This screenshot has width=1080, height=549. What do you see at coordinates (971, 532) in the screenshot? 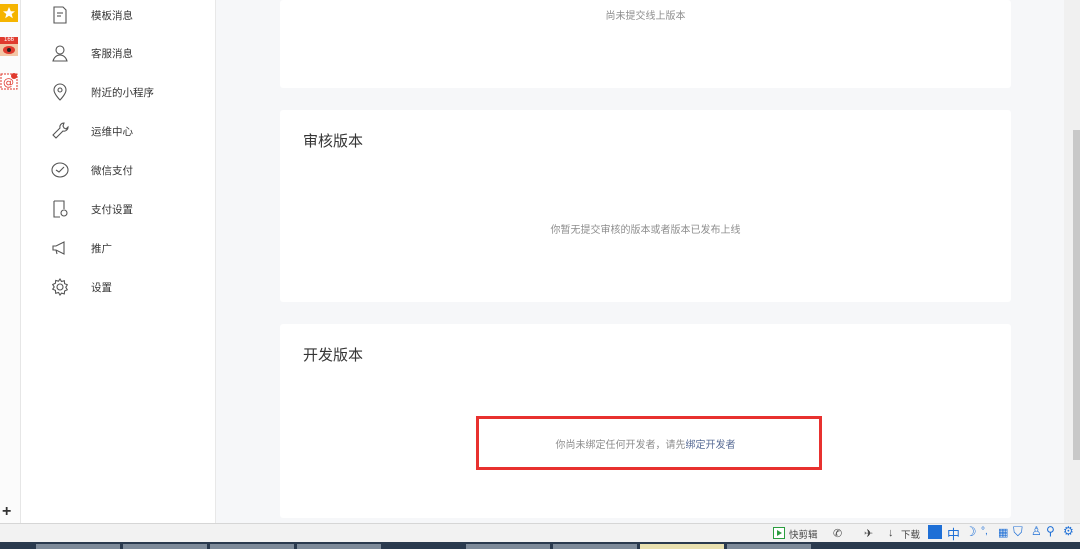
I see `moon-icon: ☽` at bounding box center [971, 532].